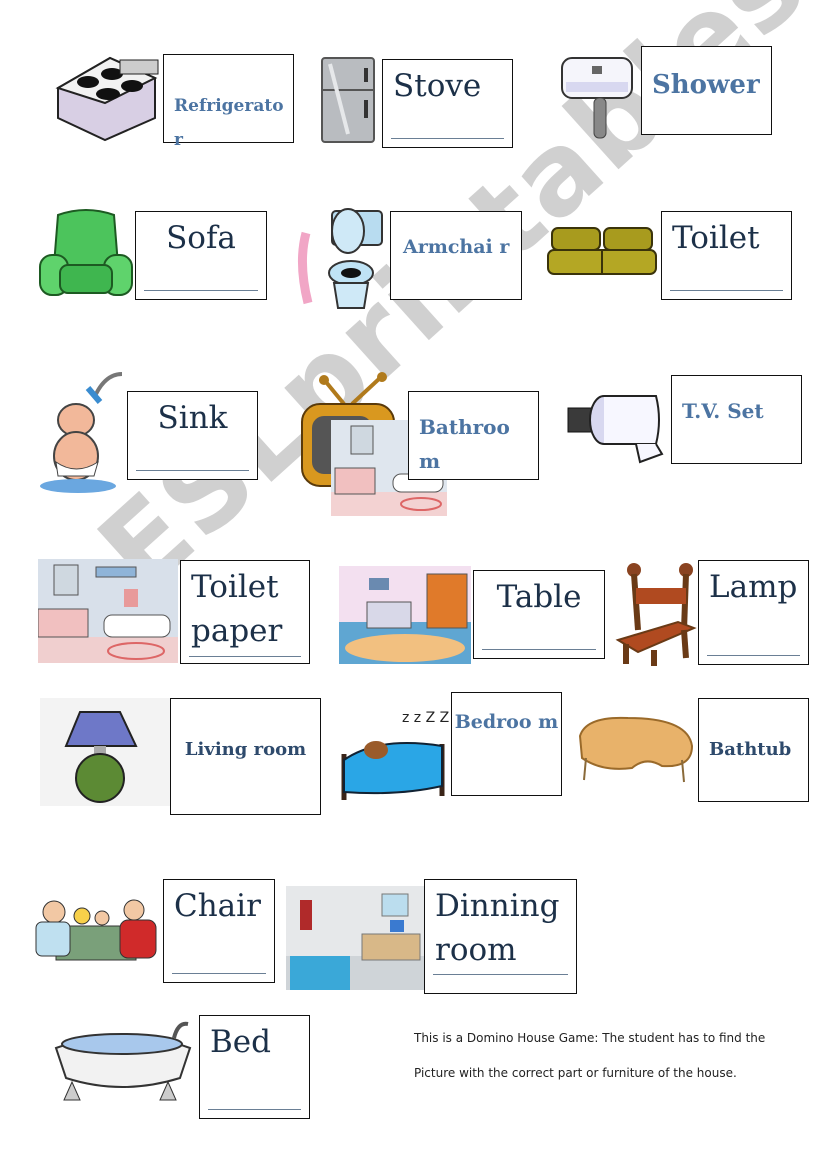  What do you see at coordinates (340, 258) in the screenshot?
I see `toilet-picture` at bounding box center [340, 258].